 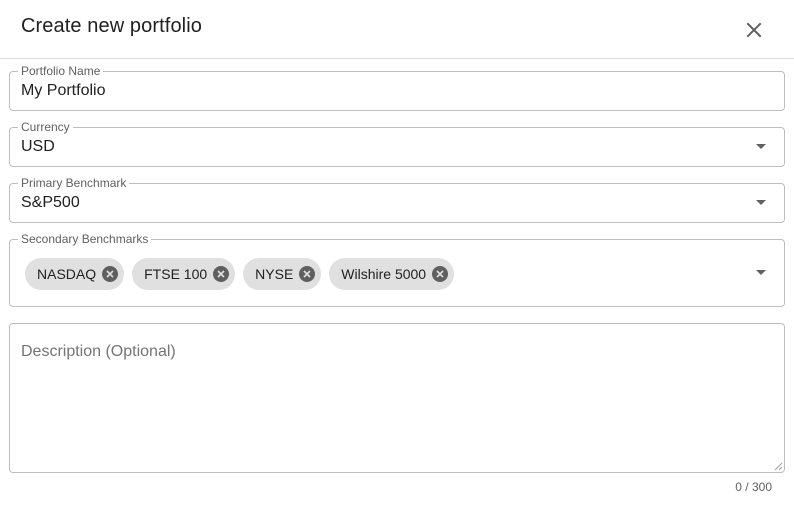 I want to click on chip-label: NYSE, so click(x=274, y=274).